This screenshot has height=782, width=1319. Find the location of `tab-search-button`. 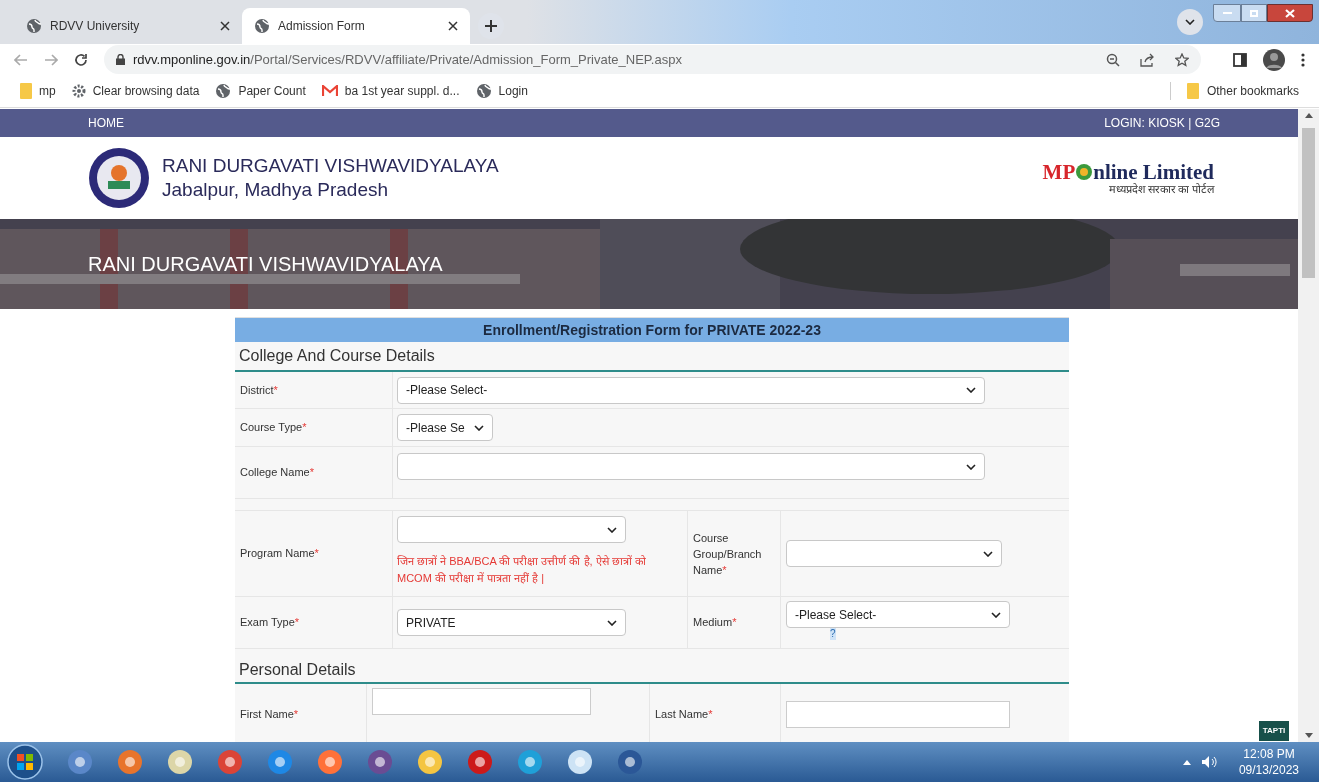

tab-search-button is located at coordinates (1190, 22).